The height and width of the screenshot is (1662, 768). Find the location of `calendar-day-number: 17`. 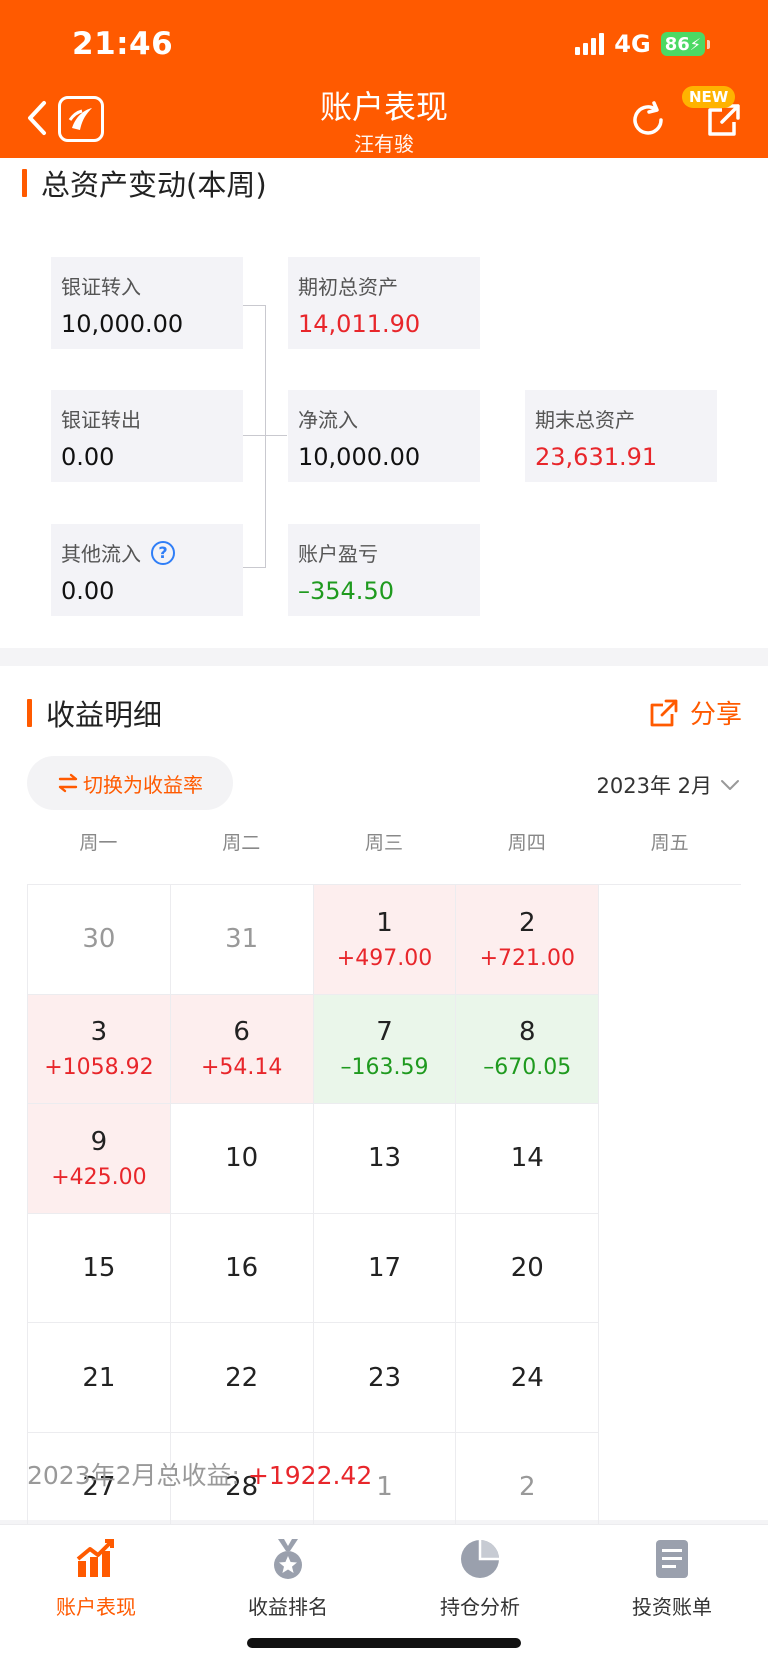

calendar-day-number: 17 is located at coordinates (384, 1268).